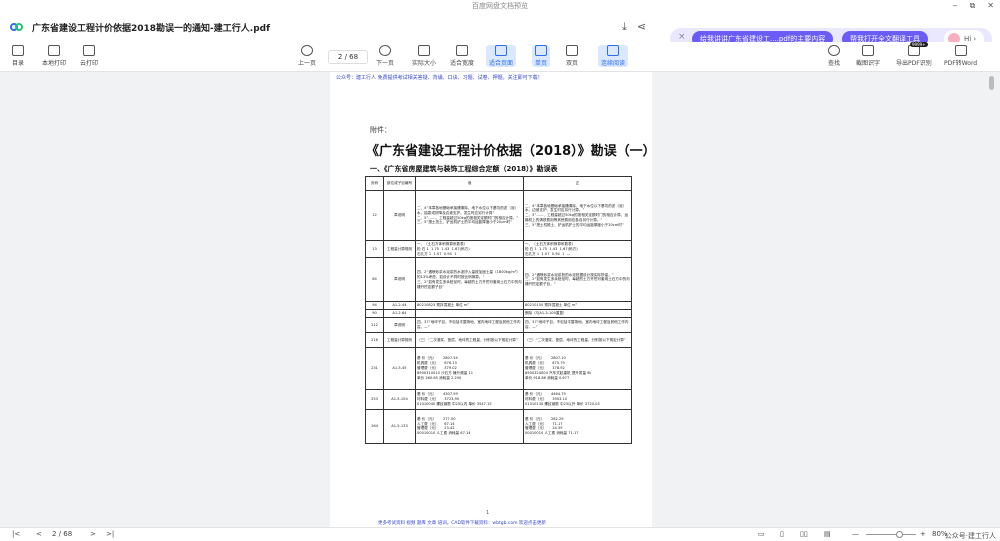 This screenshot has height=541, width=1000. What do you see at coordinates (991, 300) in the screenshot?
I see `vertical-scrollbar` at bounding box center [991, 300].